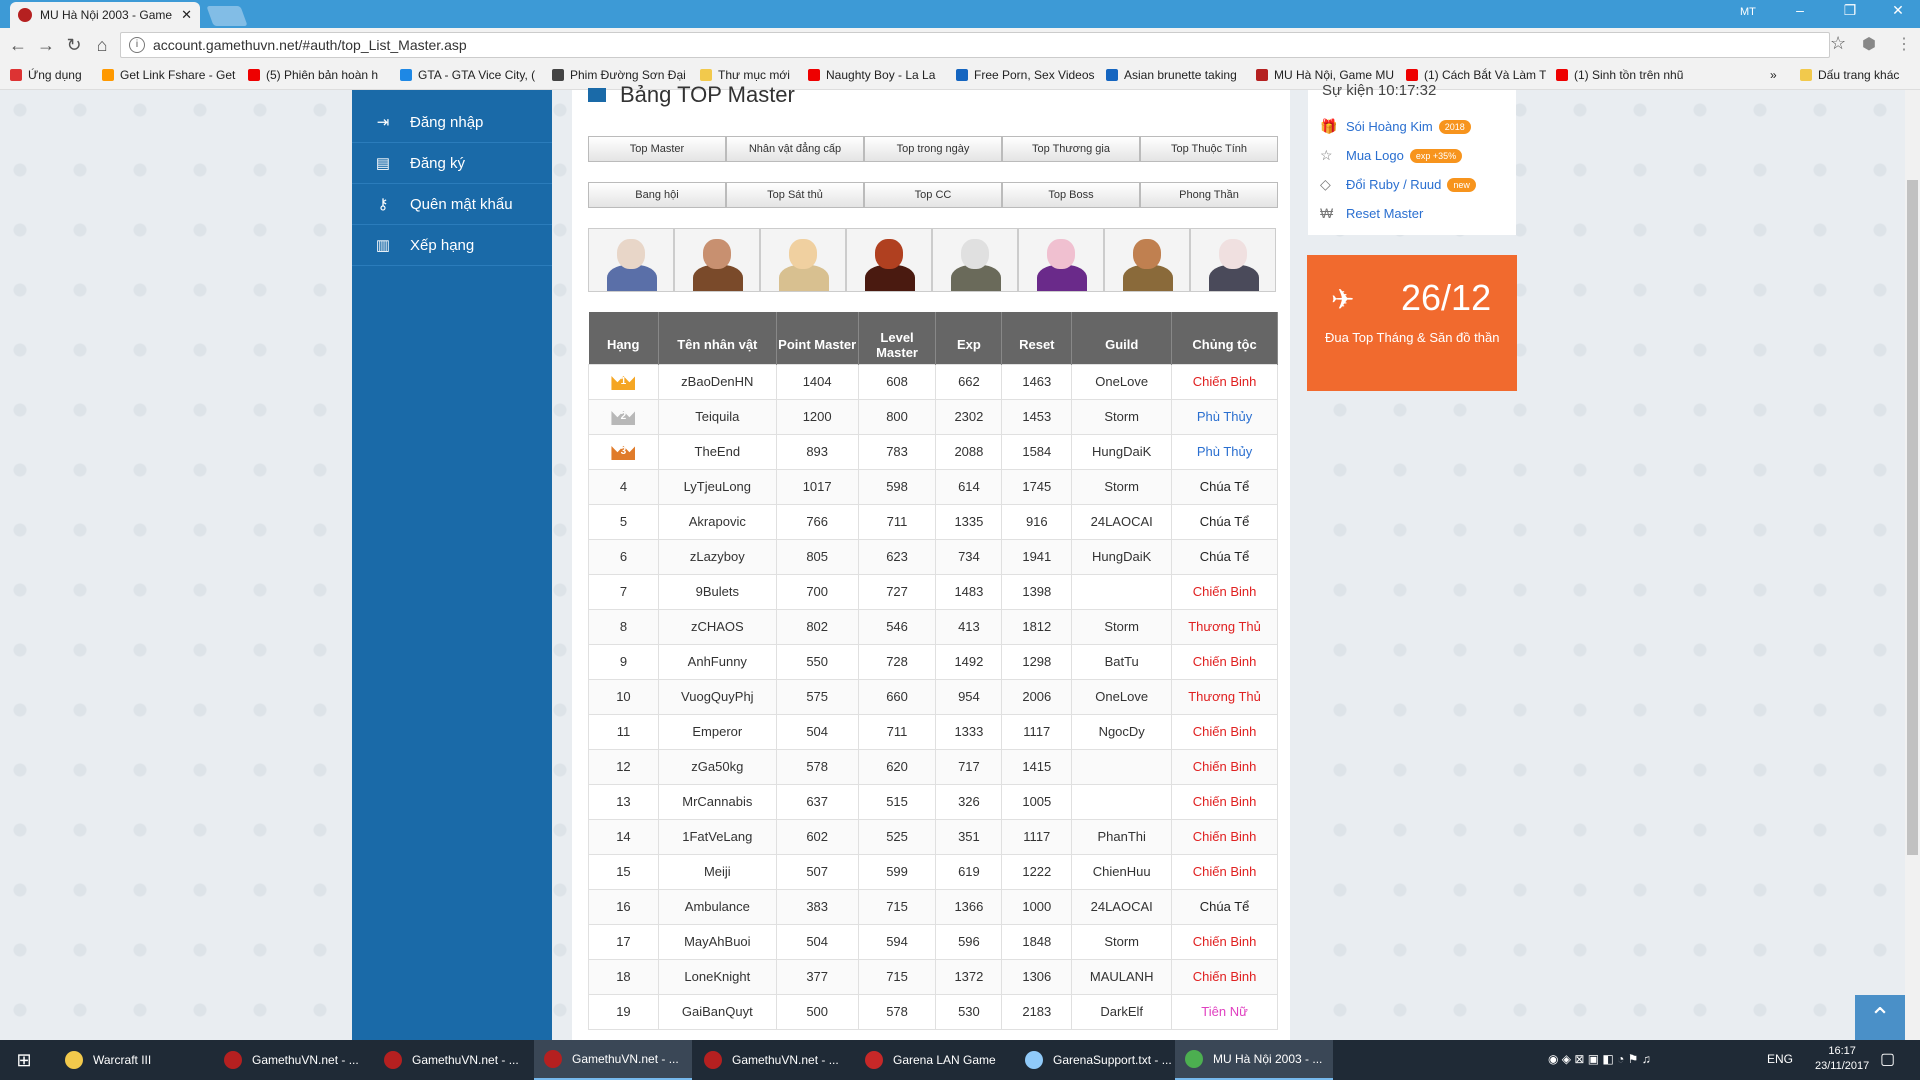 Image resolution: width=1920 pixels, height=1080 pixels. I want to click on table-header: Tên nhân vật, so click(717, 338).